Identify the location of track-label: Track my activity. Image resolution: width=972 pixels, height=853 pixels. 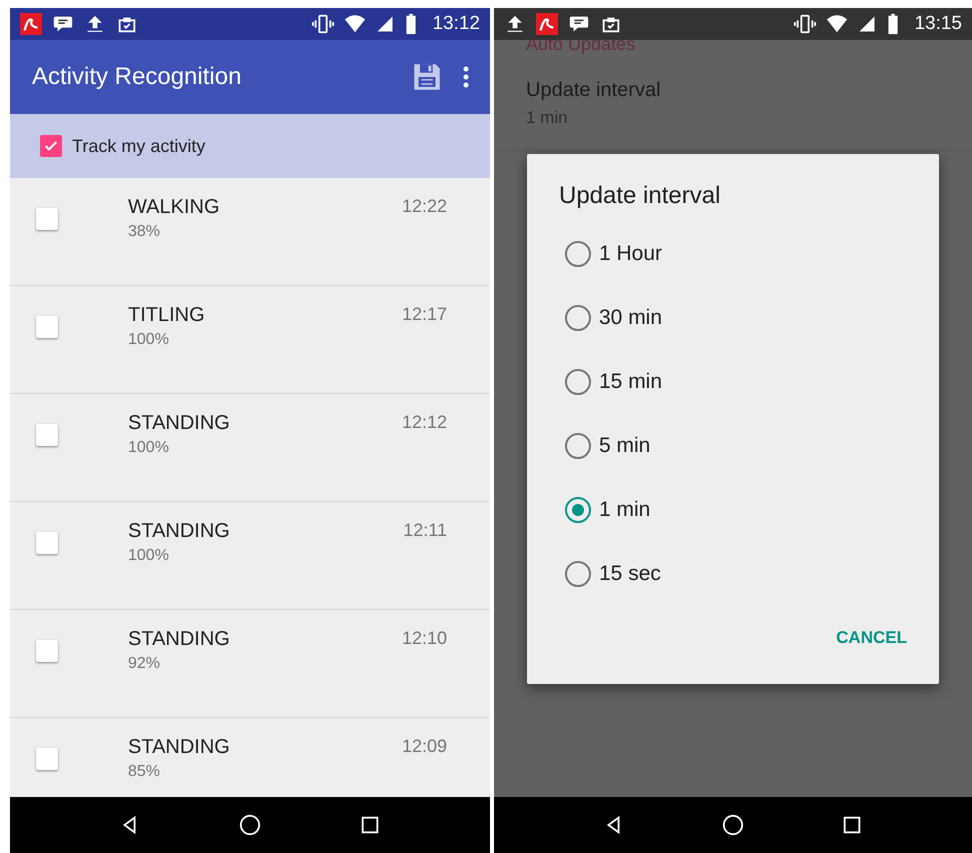
(139, 146).